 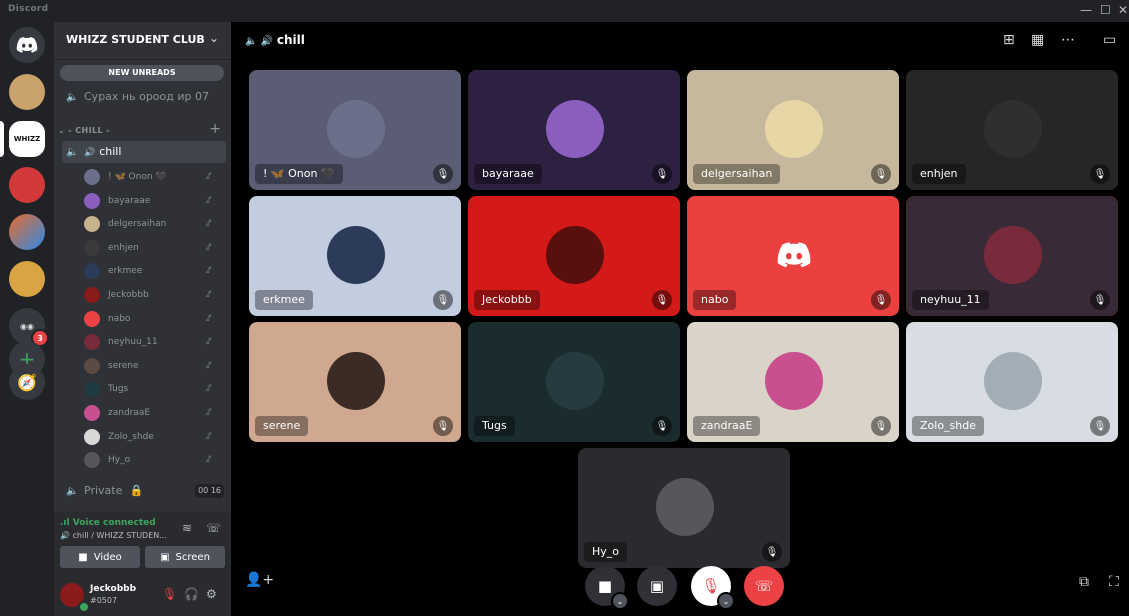 What do you see at coordinates (135, 39) in the screenshot?
I see `guild-name: WHIZZ STUDENT CLUB` at bounding box center [135, 39].